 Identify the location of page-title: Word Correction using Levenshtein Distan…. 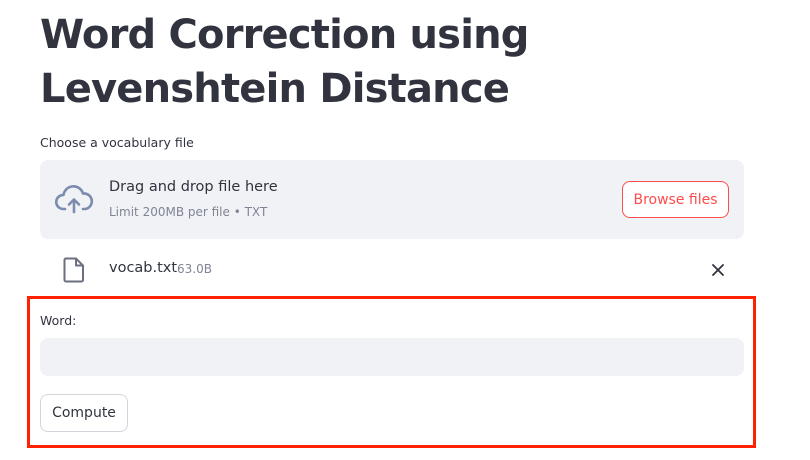
(284, 62).